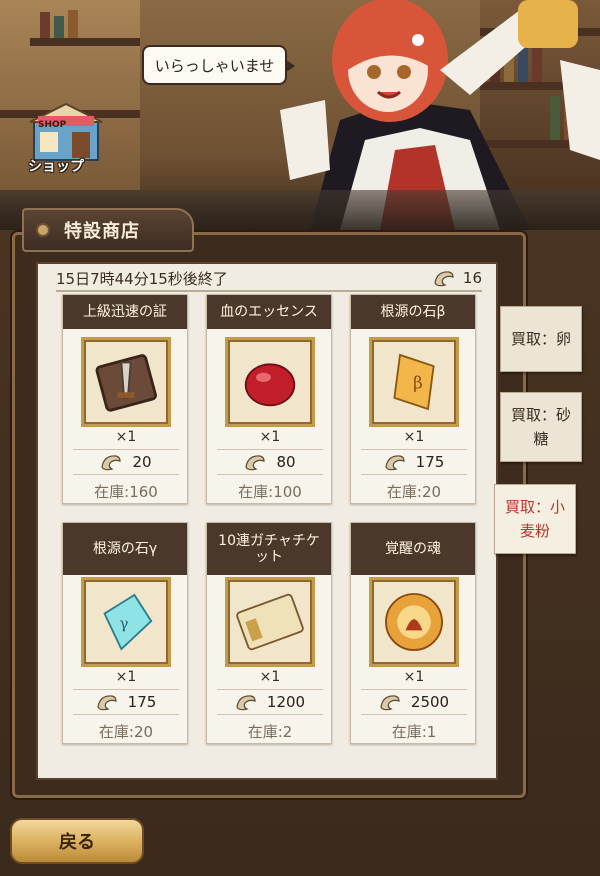  Describe the element at coordinates (126, 382) in the screenshot. I see `speed-badge-icon` at that location.